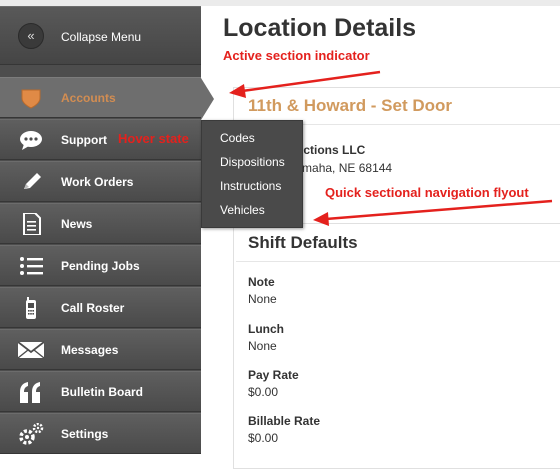 The image size is (560, 469). I want to click on chat-bubble-icon, so click(31, 140).